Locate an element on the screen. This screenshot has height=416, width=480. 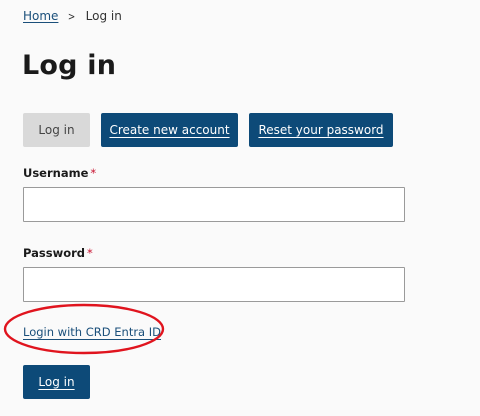
sso-login-link: Login with CRD Entra ID is located at coordinates (92, 332).